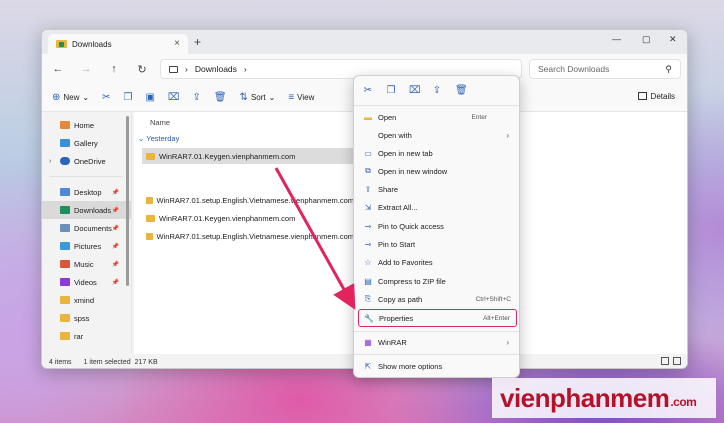 The image size is (724, 423). I want to click on cut-button: ✂, so click(106, 97).